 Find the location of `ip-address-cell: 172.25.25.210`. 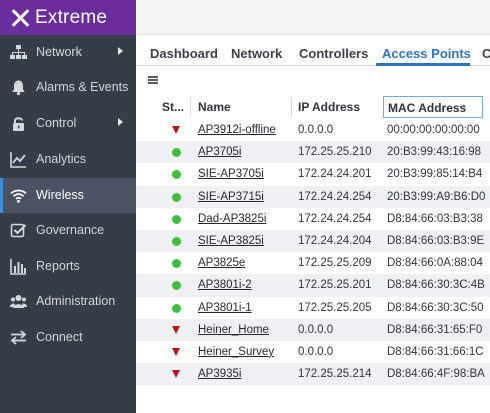

ip-address-cell: 172.25.25.210 is located at coordinates (335, 152).